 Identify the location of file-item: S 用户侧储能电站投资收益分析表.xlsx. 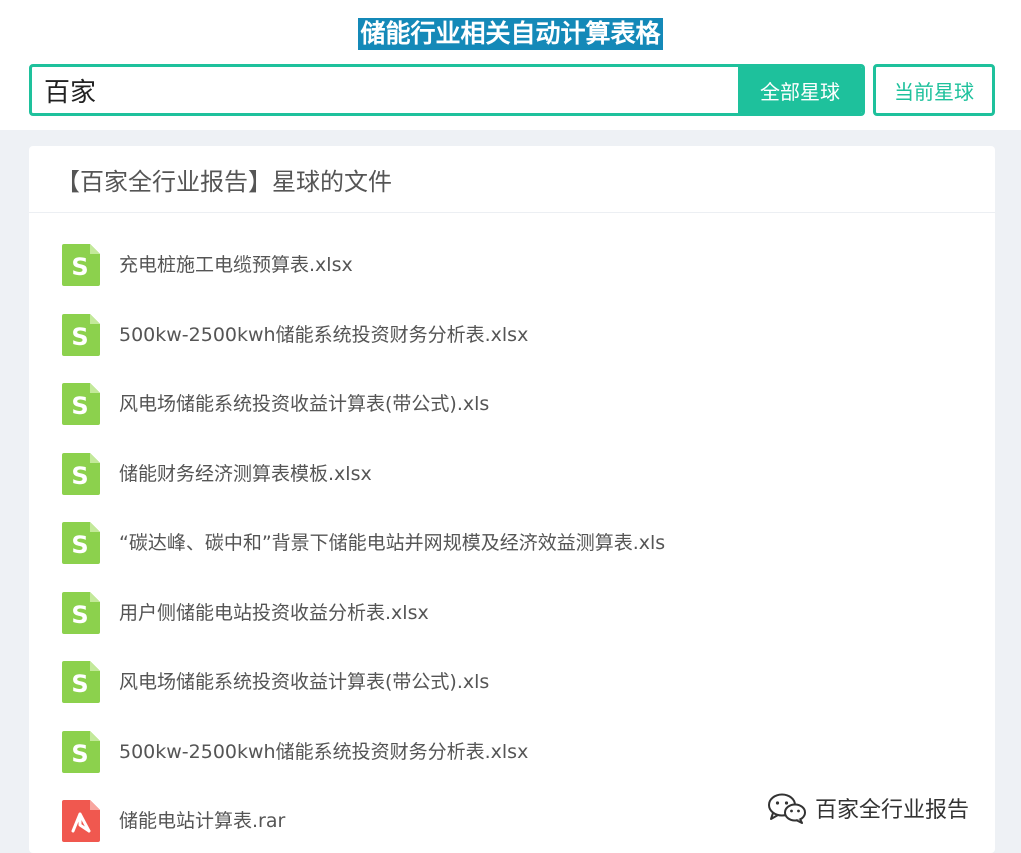
(245, 613).